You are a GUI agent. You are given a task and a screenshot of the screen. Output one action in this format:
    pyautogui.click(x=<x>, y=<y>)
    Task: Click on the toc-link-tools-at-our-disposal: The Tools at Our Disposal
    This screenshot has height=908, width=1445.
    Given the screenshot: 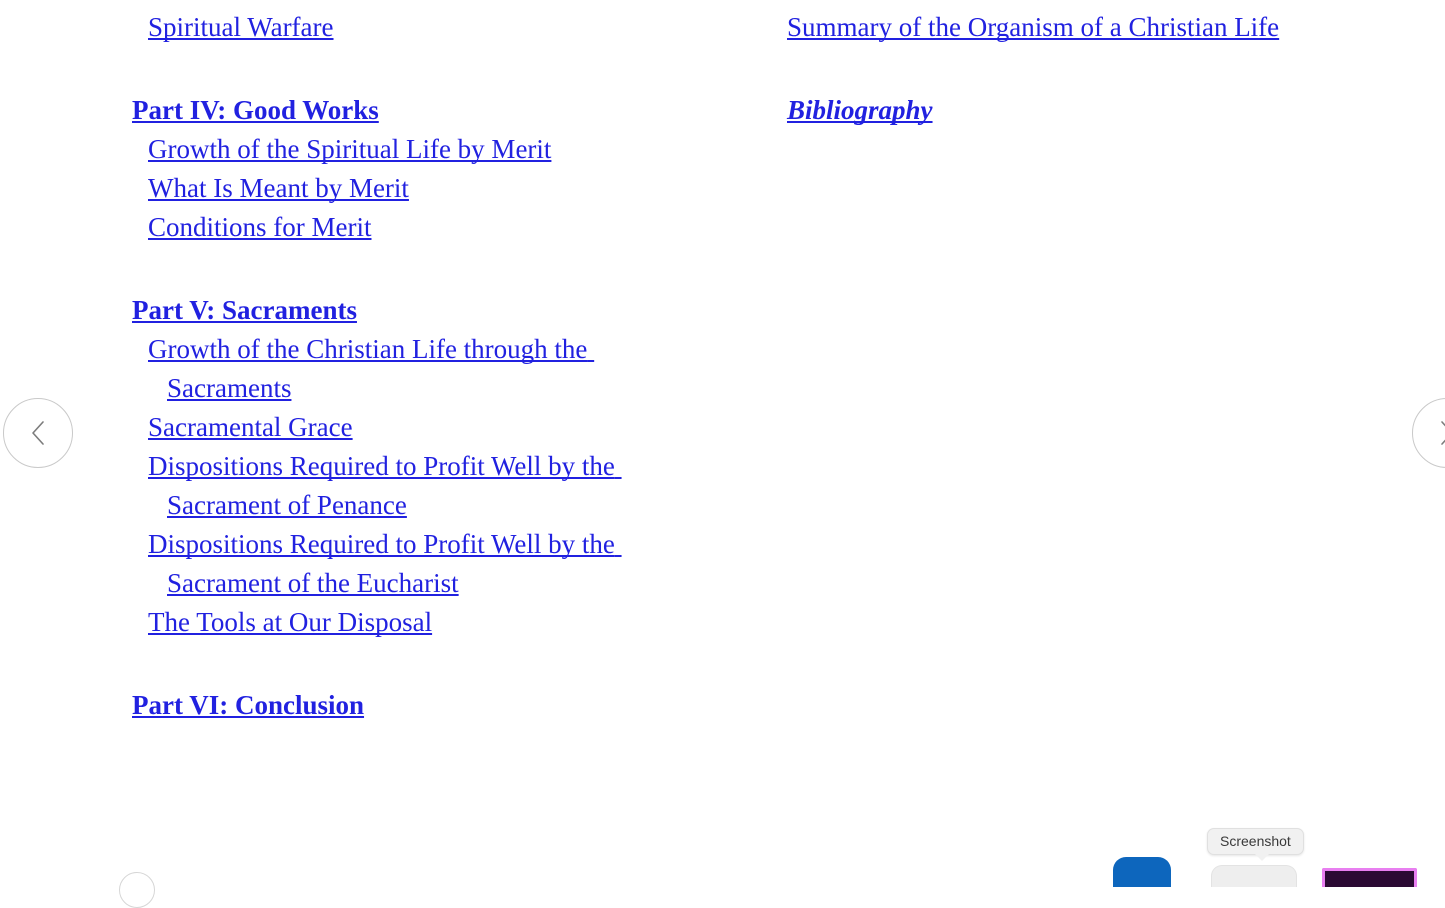 What is the action you would take?
    pyautogui.click(x=420, y=622)
    